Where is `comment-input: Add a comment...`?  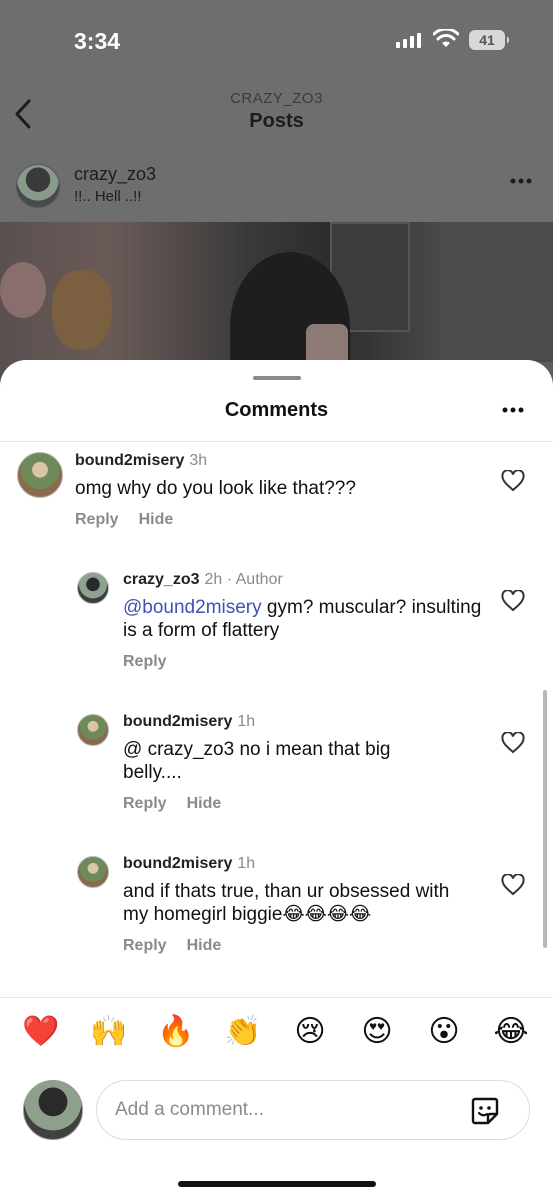
comment-input: Add a comment... is located at coordinates (313, 1110).